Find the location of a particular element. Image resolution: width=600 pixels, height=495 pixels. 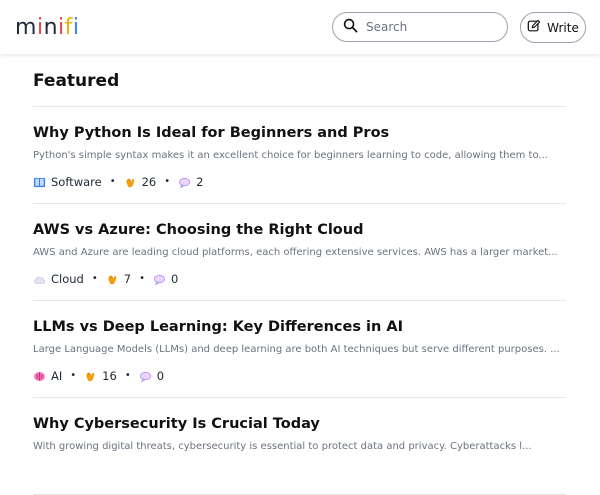

section-title: Featured is located at coordinates (76, 81).